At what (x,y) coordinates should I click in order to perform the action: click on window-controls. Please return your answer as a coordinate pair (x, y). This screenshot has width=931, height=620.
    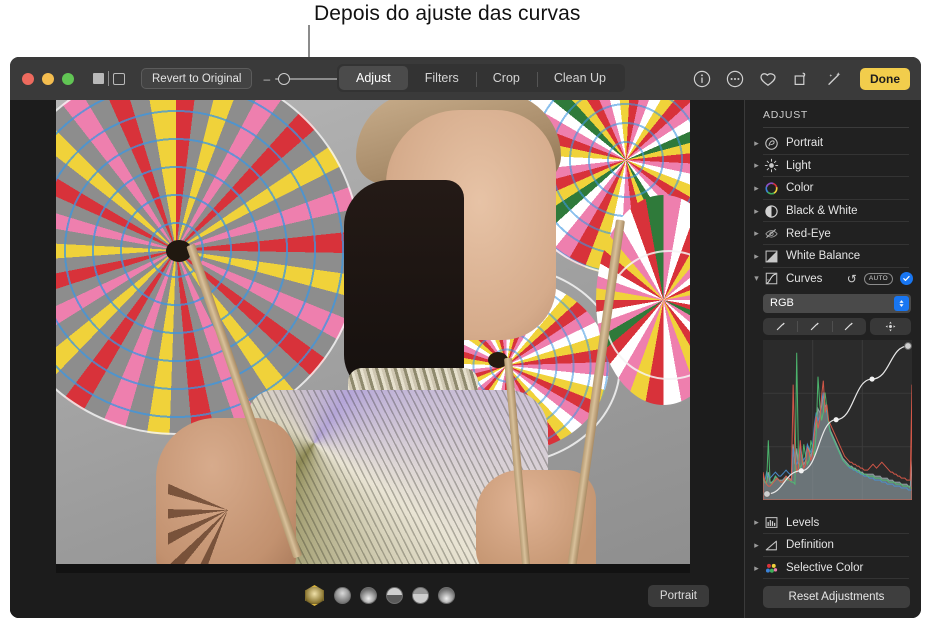
    Looking at the image, I should click on (48, 78).